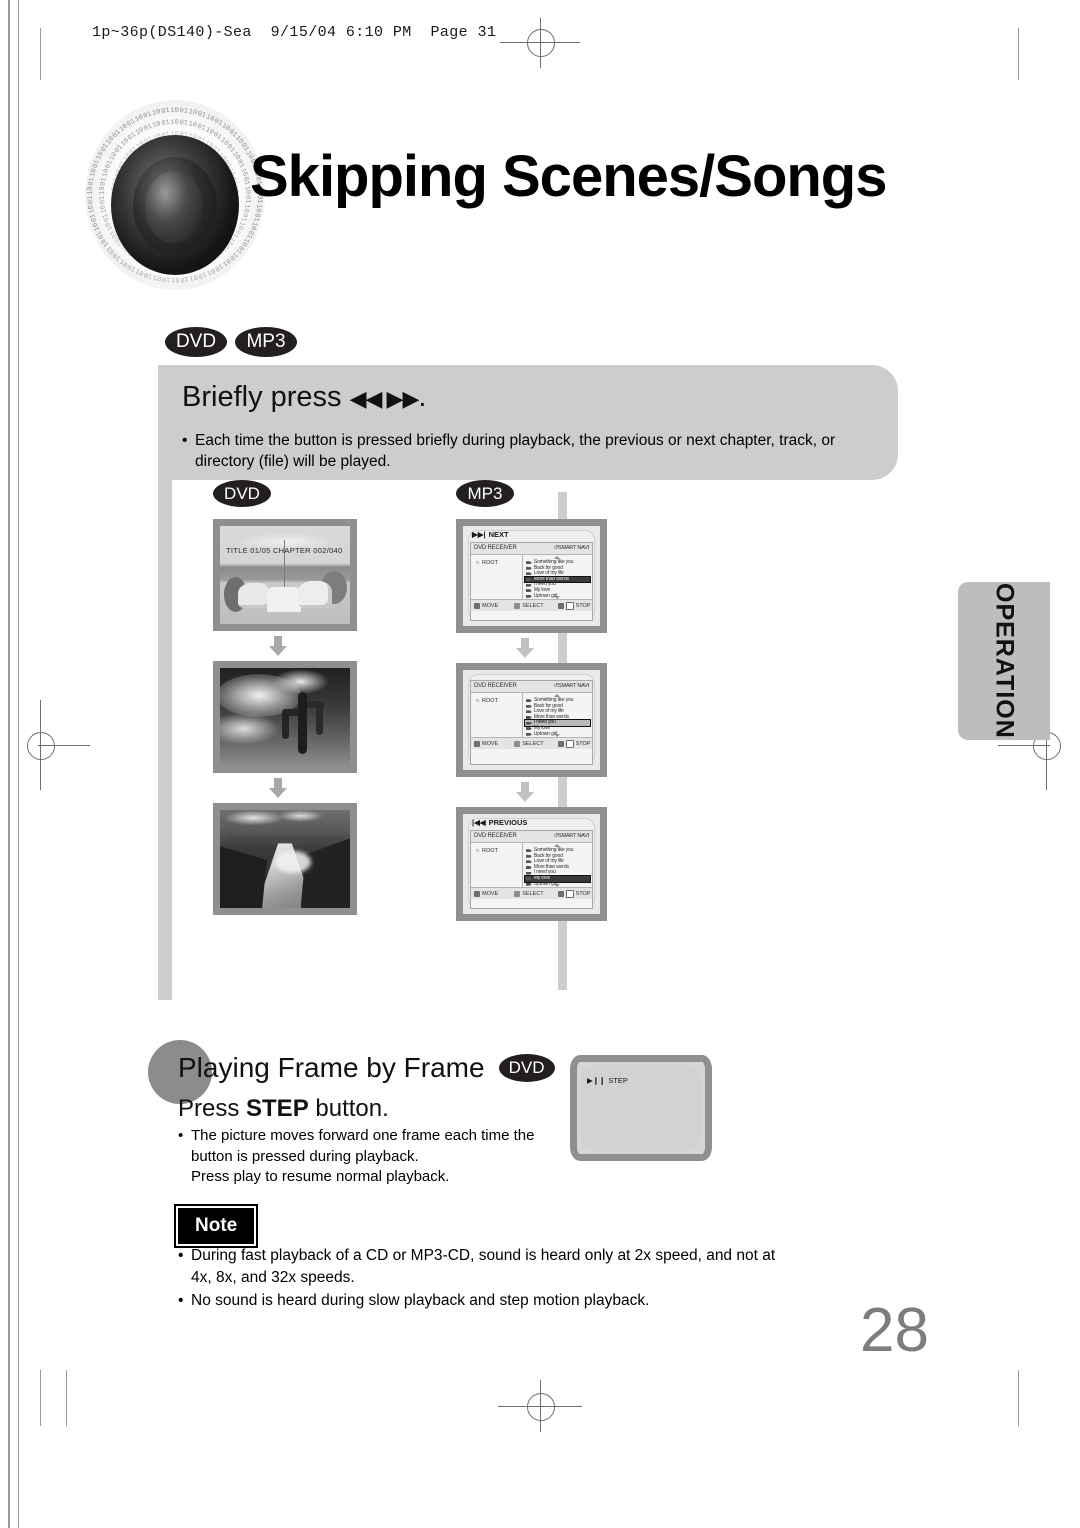  I want to click on frame-by-frame-subheading: Press STEP button., so click(283, 1109).